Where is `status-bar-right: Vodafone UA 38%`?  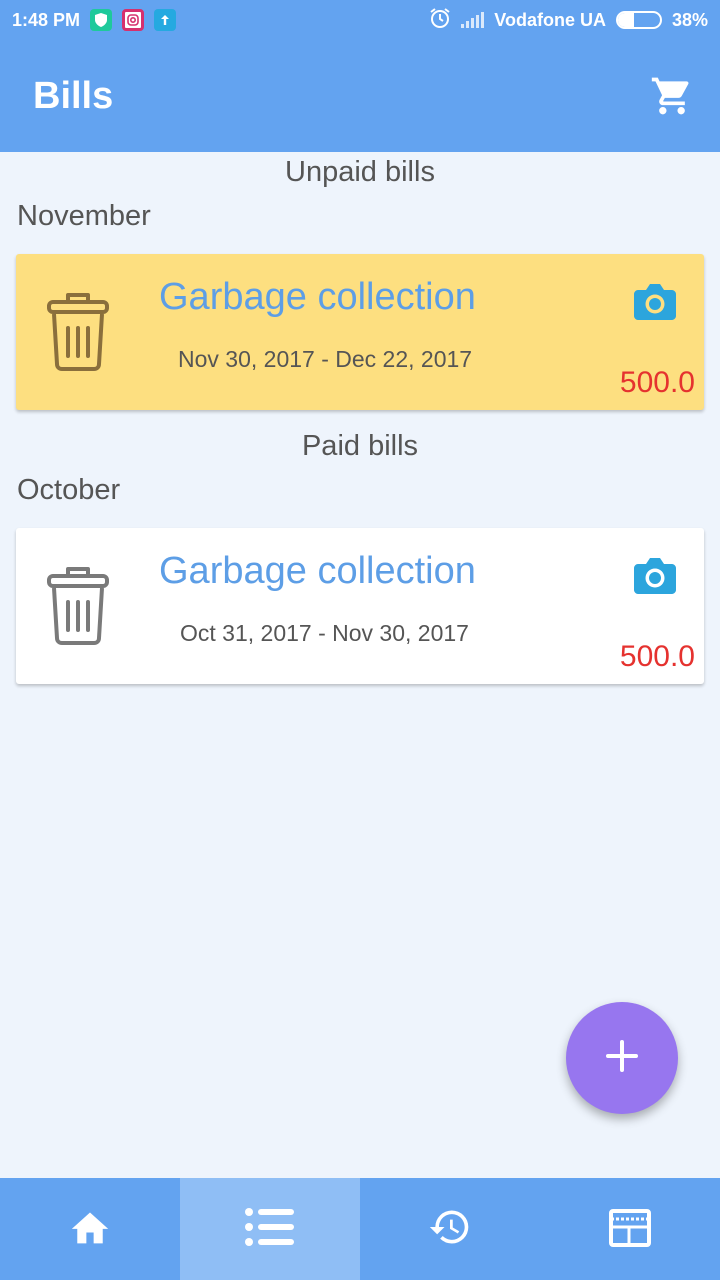
status-bar-right: Vodafone UA 38% is located at coordinates (568, 20).